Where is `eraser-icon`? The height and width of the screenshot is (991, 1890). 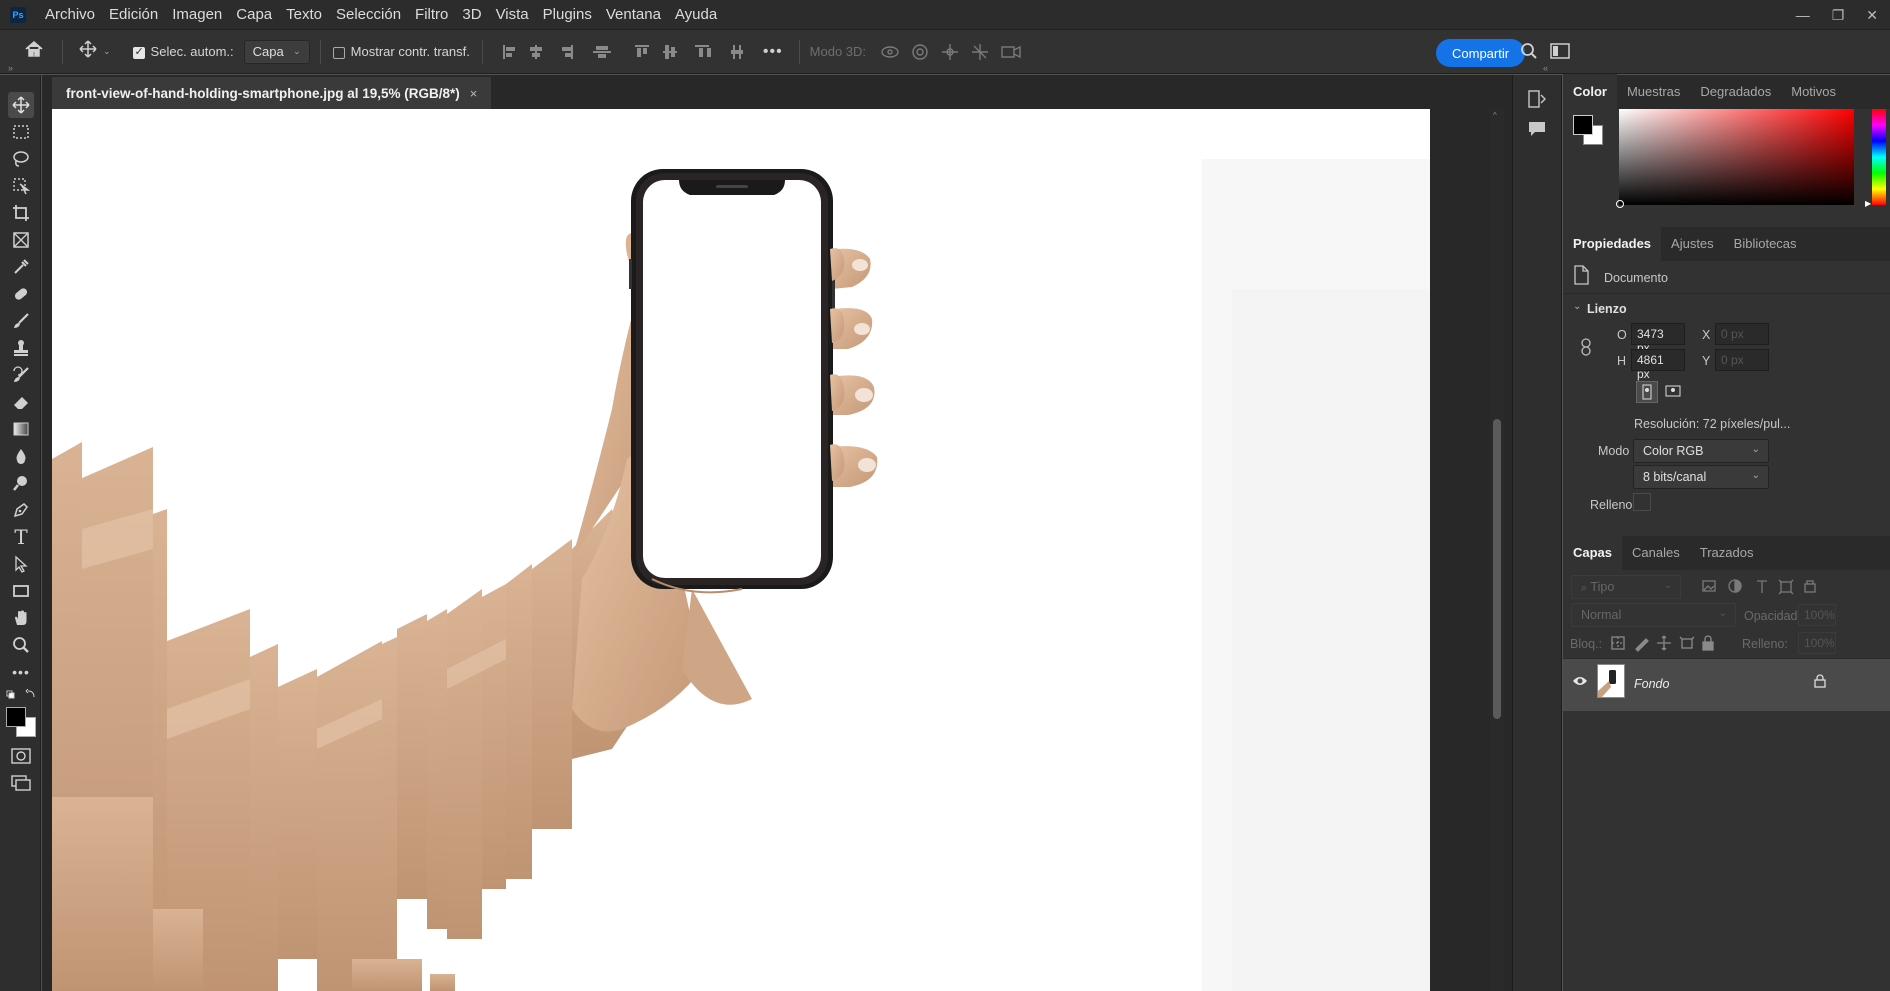 eraser-icon is located at coordinates (21, 402).